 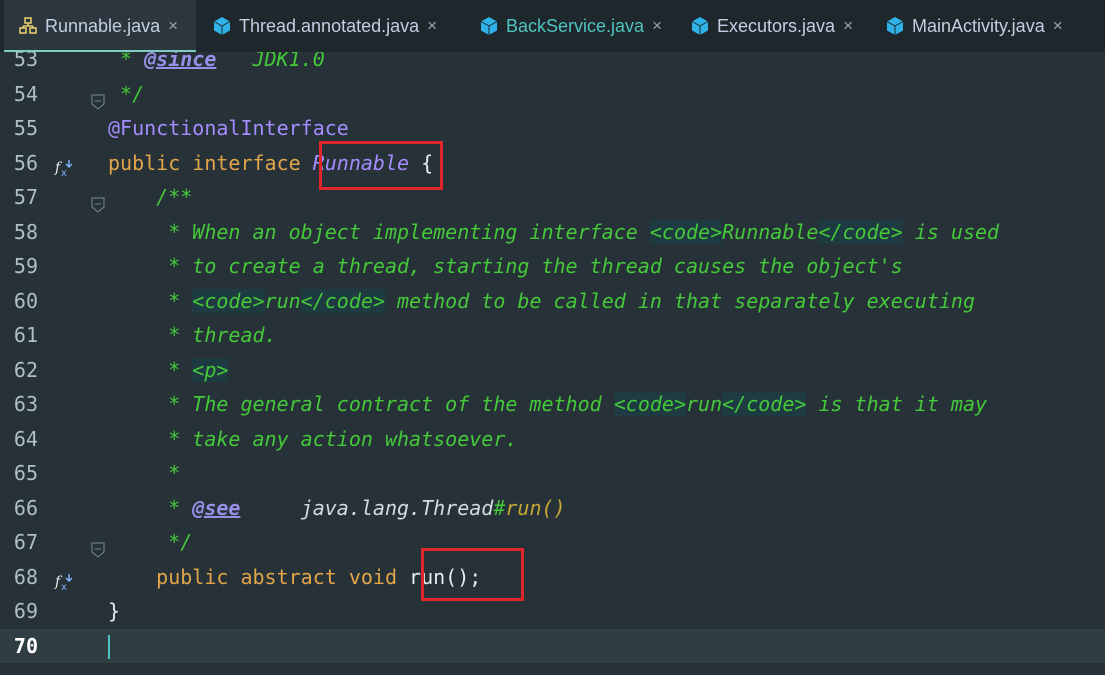 I want to click on code-token: @FunctionalInterface, so click(x=228, y=128).